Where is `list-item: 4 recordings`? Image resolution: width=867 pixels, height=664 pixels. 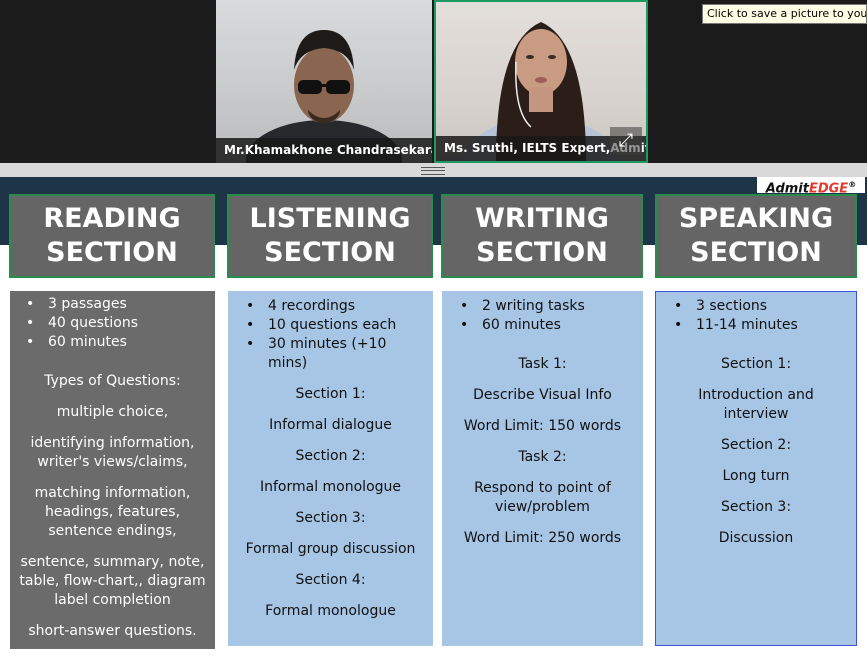 list-item: 4 recordings is located at coordinates (335, 306).